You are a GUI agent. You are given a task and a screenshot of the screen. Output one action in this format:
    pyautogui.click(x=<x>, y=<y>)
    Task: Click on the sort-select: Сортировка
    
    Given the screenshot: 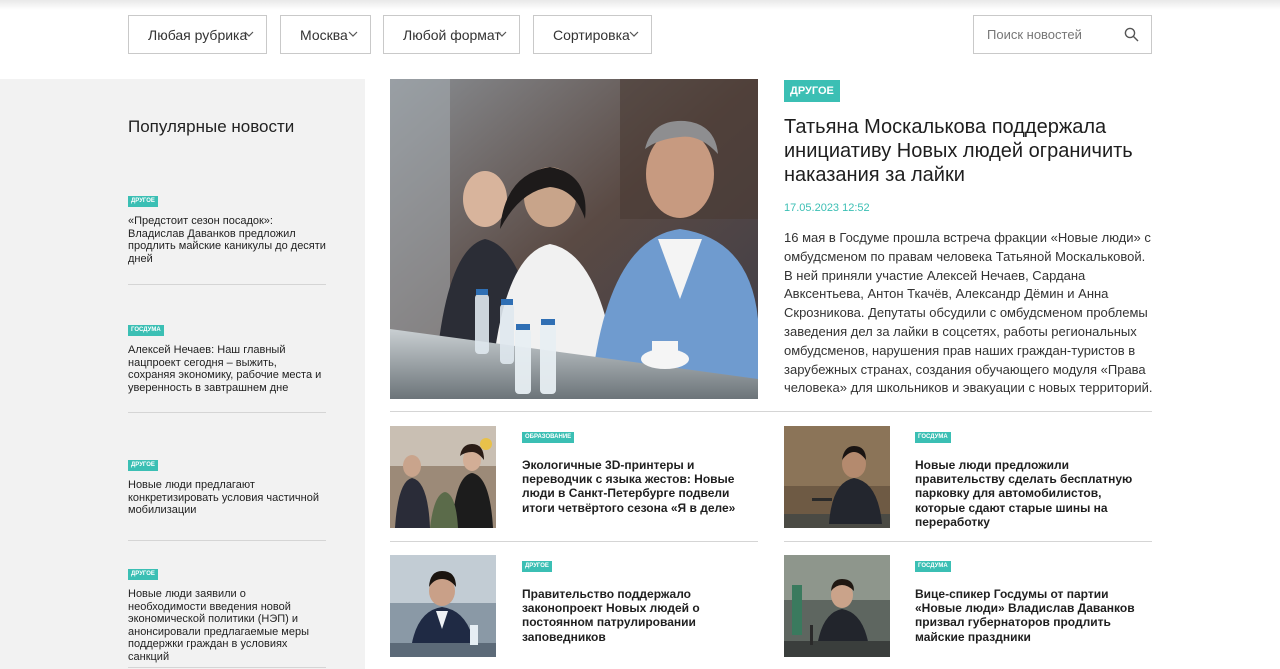 What is the action you would take?
    pyautogui.click(x=592, y=34)
    